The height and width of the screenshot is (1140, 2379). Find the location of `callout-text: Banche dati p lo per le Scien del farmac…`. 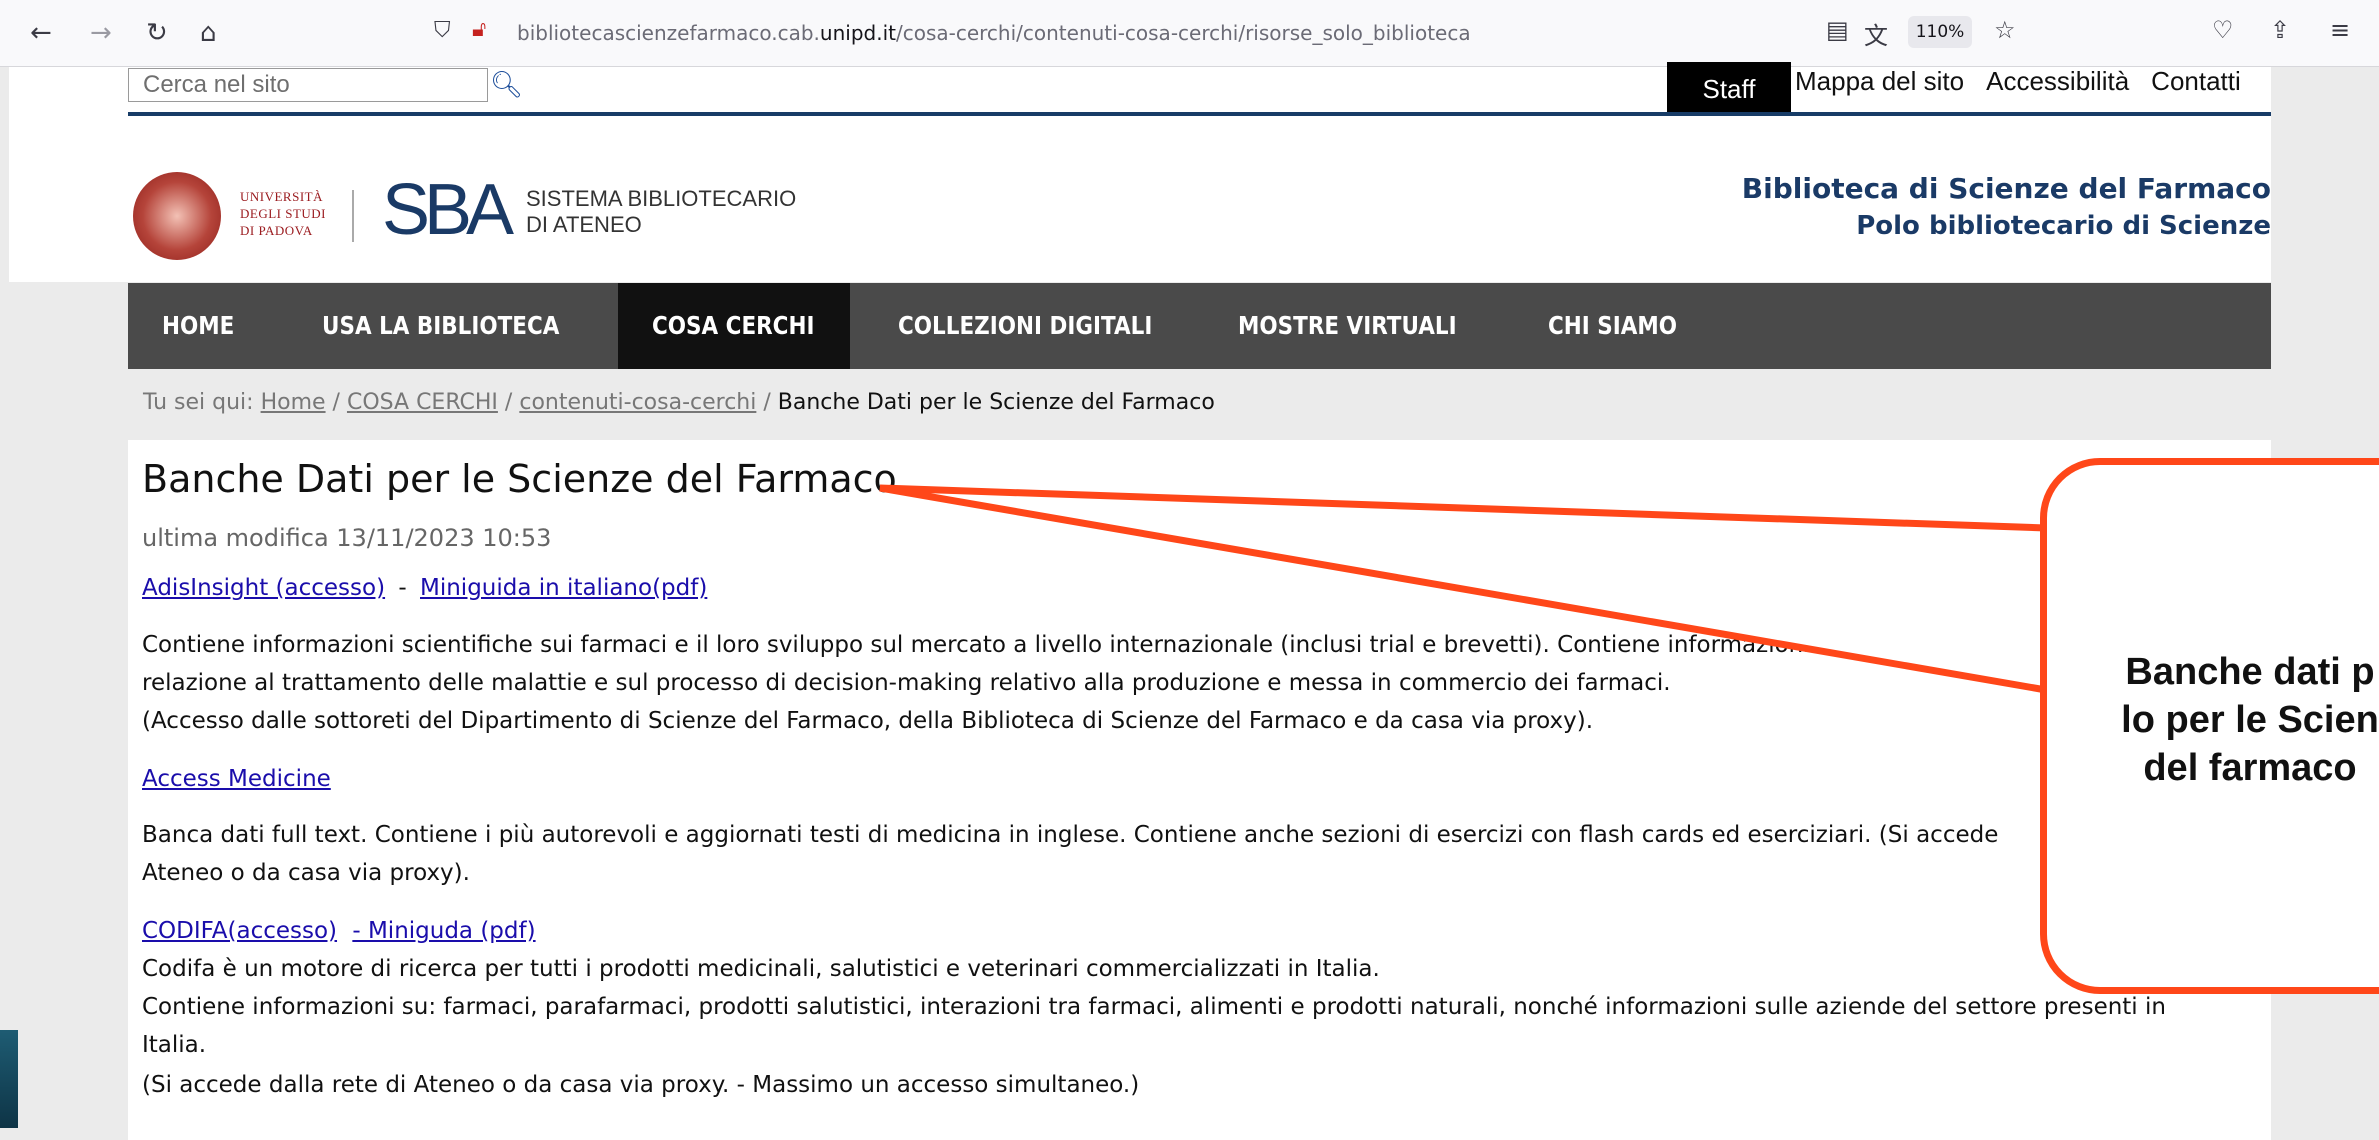

callout-text: Banche dati p lo per le Scien del farmac… is located at coordinates (2250, 720).